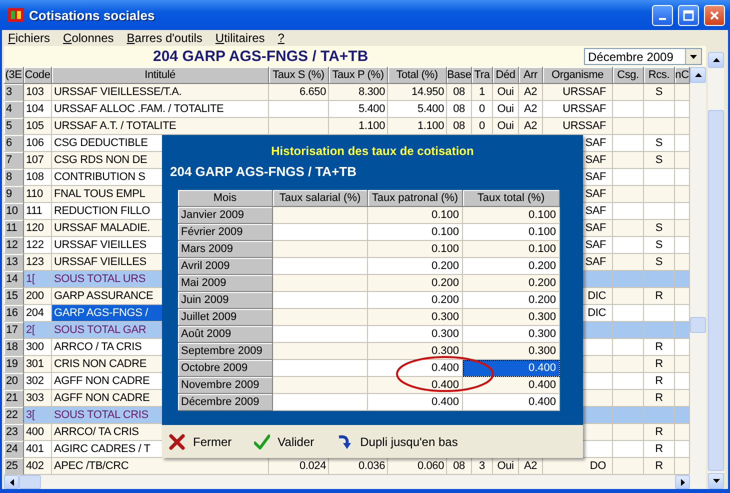 This screenshot has height=493, width=730. Describe the element at coordinates (88, 38) in the screenshot. I see `menu-item: Colonnes` at that location.